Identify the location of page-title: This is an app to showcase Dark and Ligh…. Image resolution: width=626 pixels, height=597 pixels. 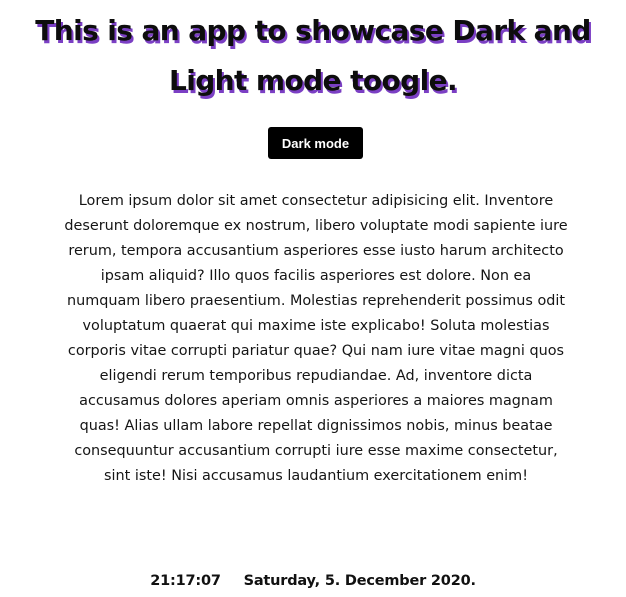
(313, 55).